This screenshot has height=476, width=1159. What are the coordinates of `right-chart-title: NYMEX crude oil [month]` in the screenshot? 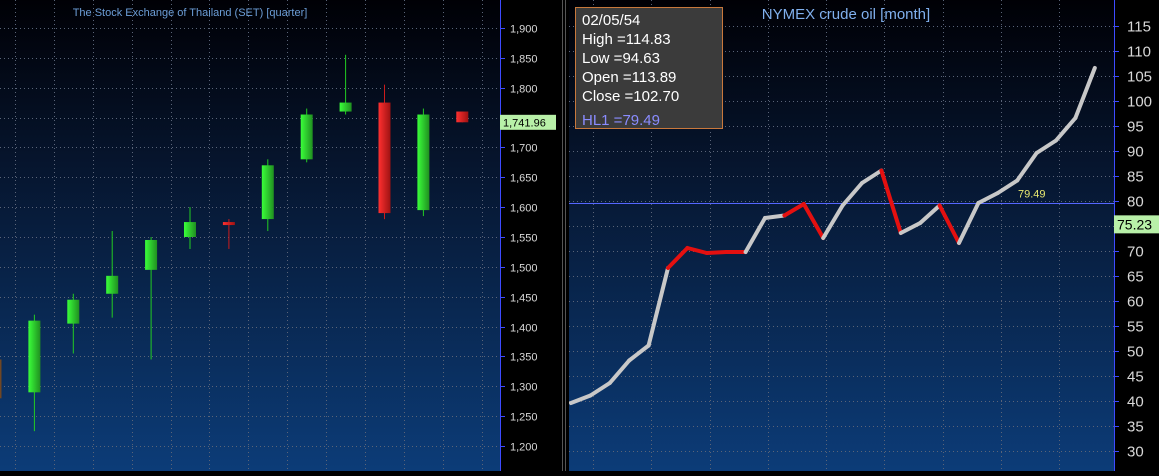 It's located at (846, 14).